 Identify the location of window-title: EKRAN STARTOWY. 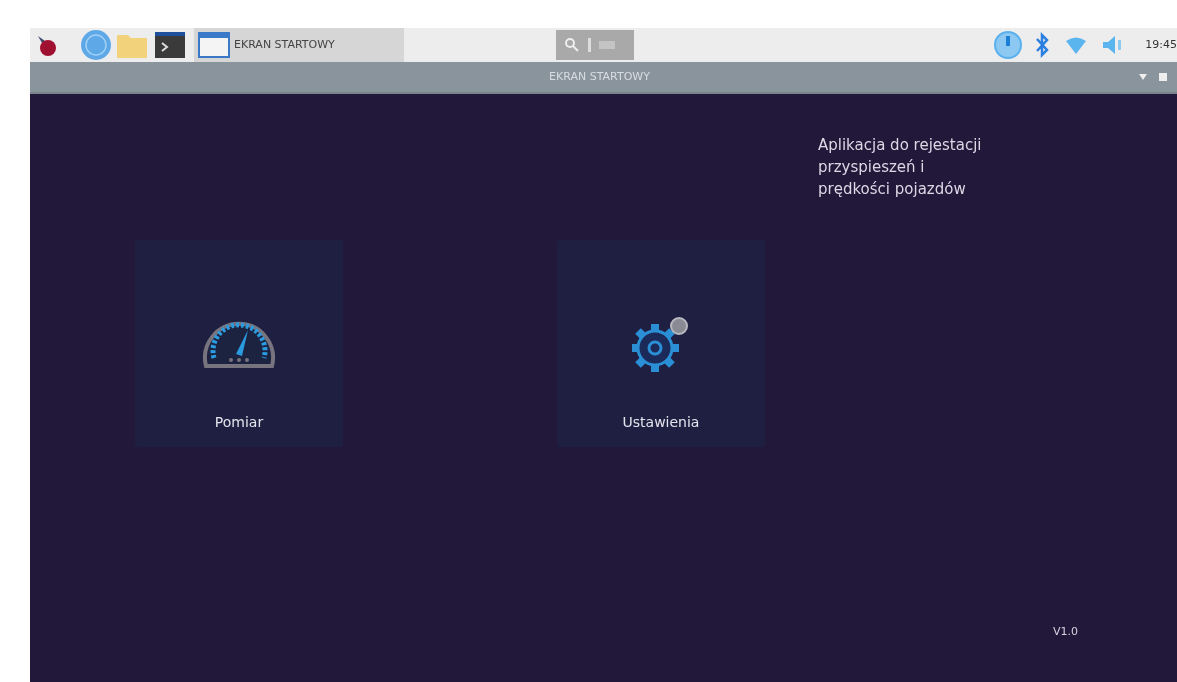
(599, 76).